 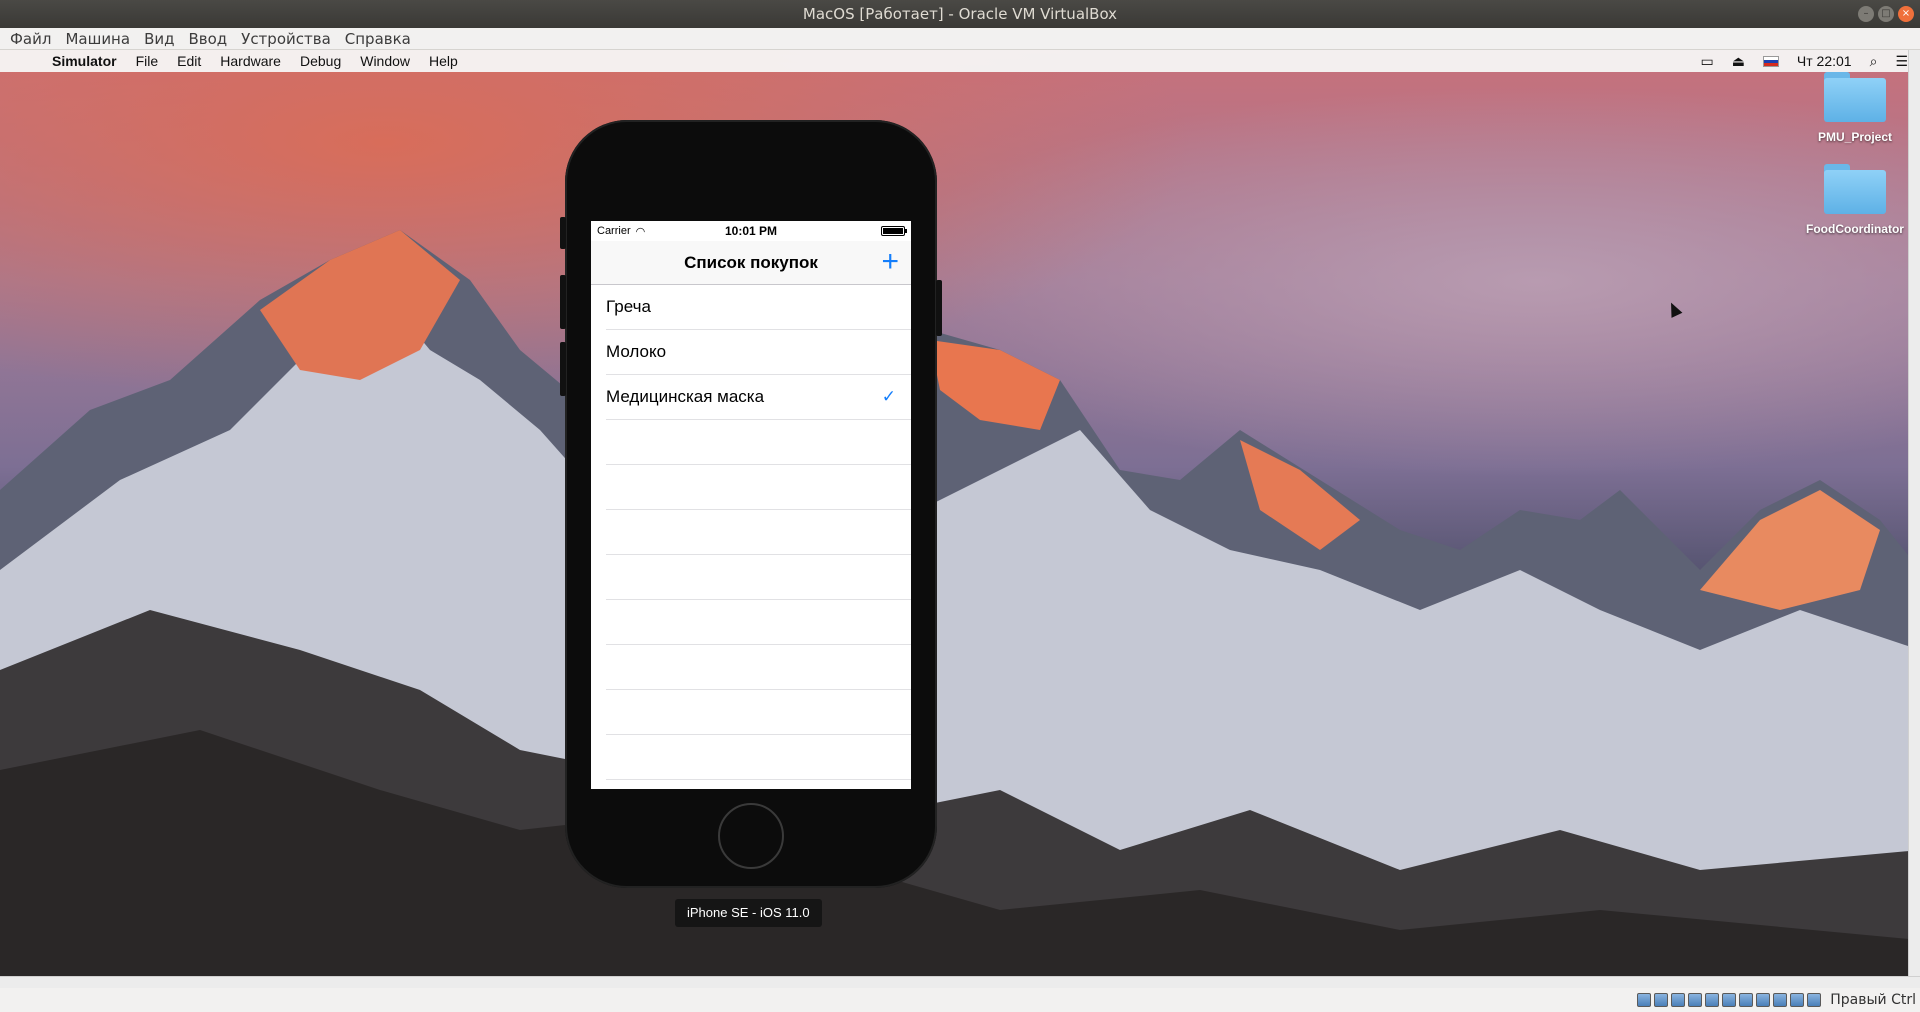 What do you see at coordinates (30, 39) in the screenshot?
I see `vbox-menu-file: Файл` at bounding box center [30, 39].